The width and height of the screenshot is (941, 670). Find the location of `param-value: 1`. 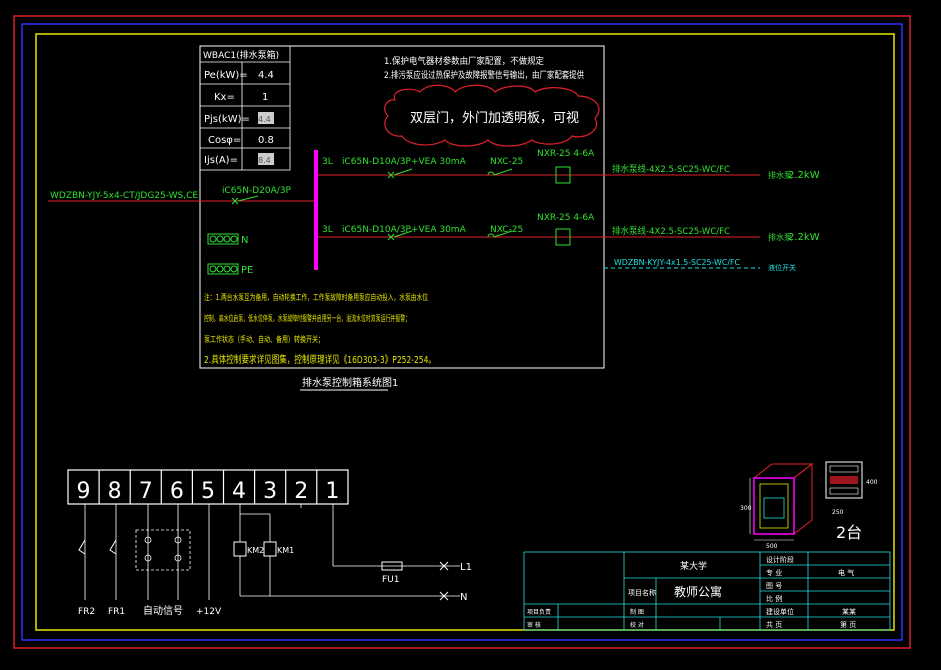

param-value: 1 is located at coordinates (265, 97).